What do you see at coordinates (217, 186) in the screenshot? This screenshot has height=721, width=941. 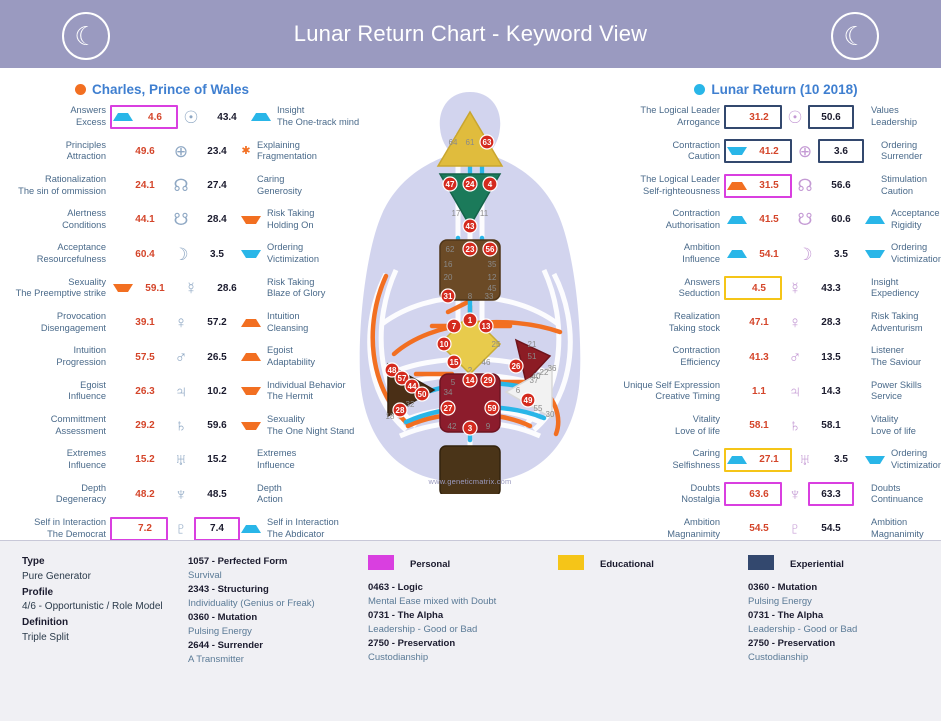 I see `right-value-box: 27.4` at bounding box center [217, 186].